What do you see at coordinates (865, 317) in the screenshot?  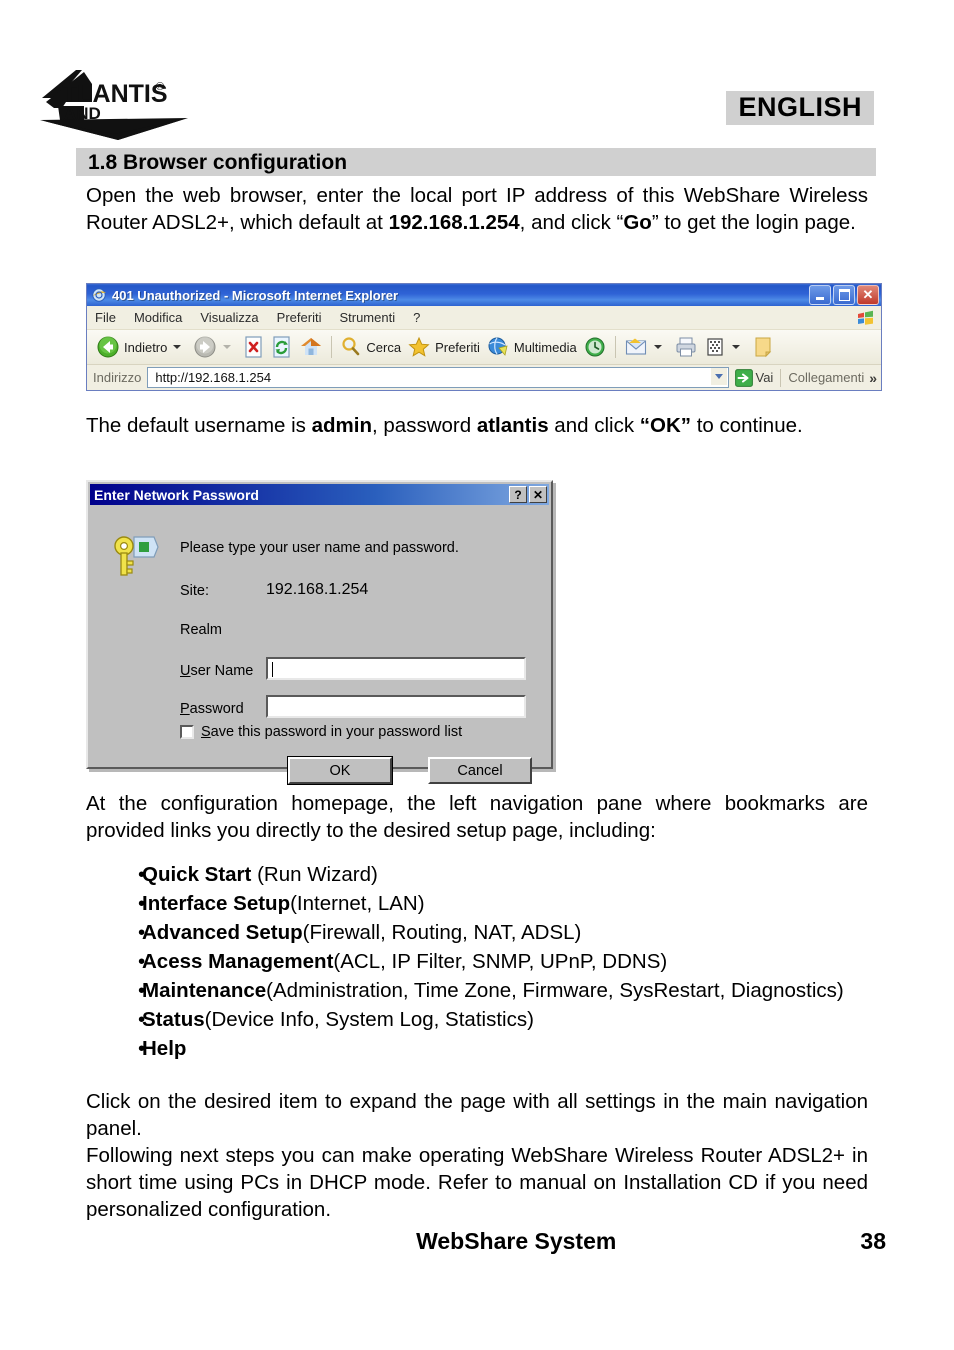 I see `windows-flag-icon` at bounding box center [865, 317].